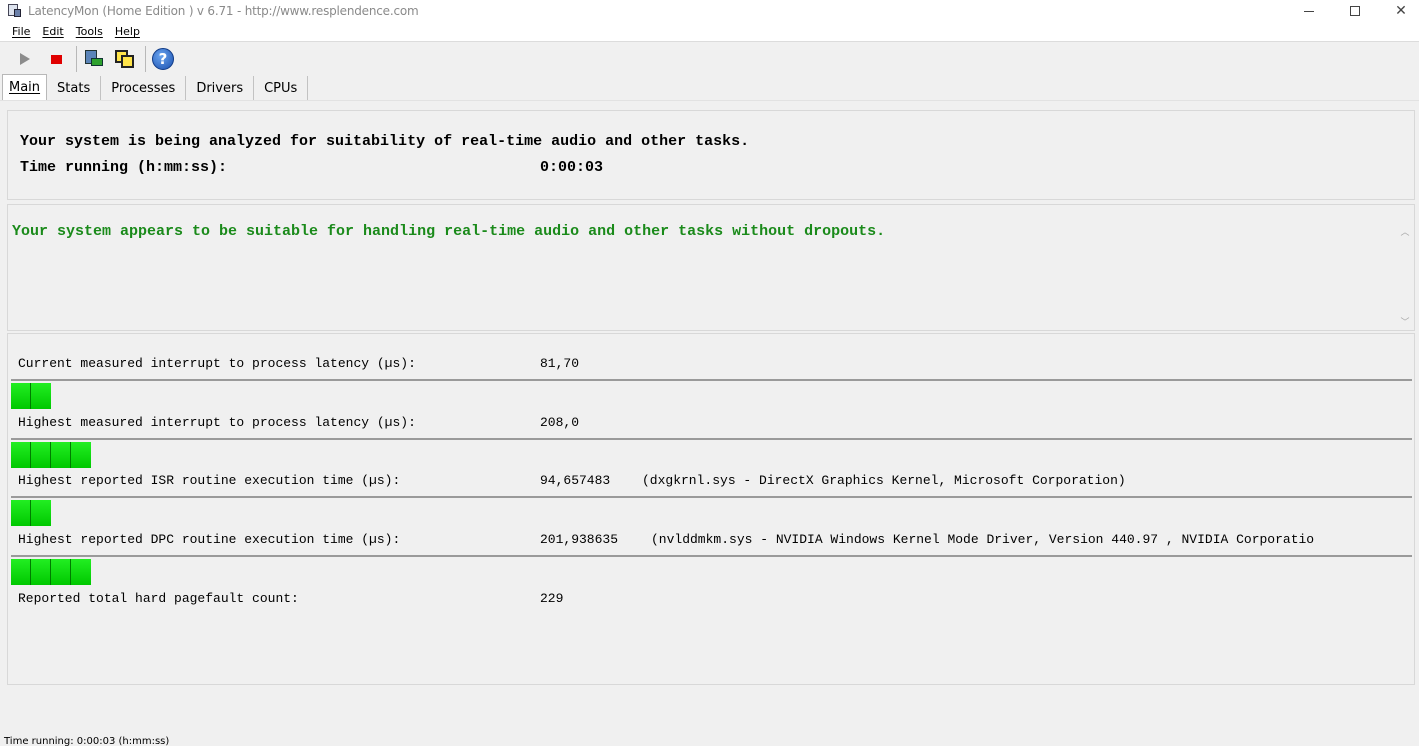  I want to click on maximize-button, so click(1355, 11).